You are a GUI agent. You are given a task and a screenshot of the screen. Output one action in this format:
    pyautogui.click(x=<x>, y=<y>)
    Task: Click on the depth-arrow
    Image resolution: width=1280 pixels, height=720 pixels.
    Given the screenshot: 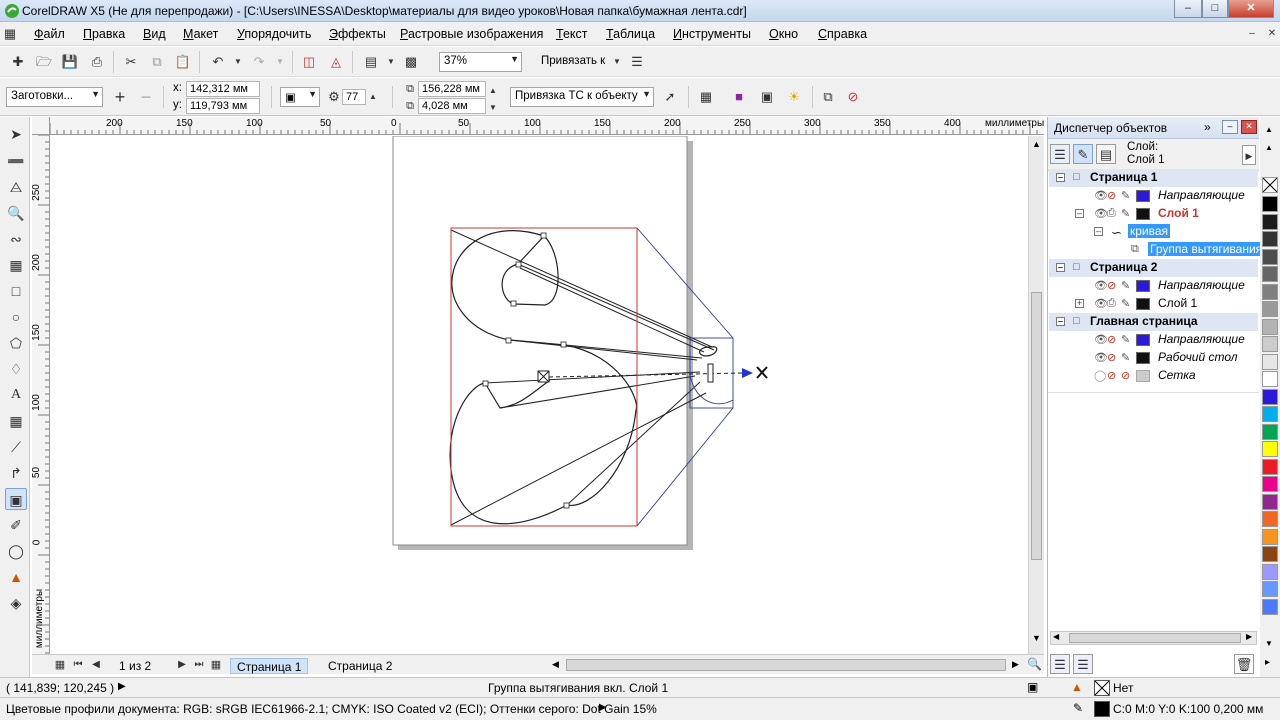 What is the action you would take?
    pyautogui.click(x=747, y=373)
    